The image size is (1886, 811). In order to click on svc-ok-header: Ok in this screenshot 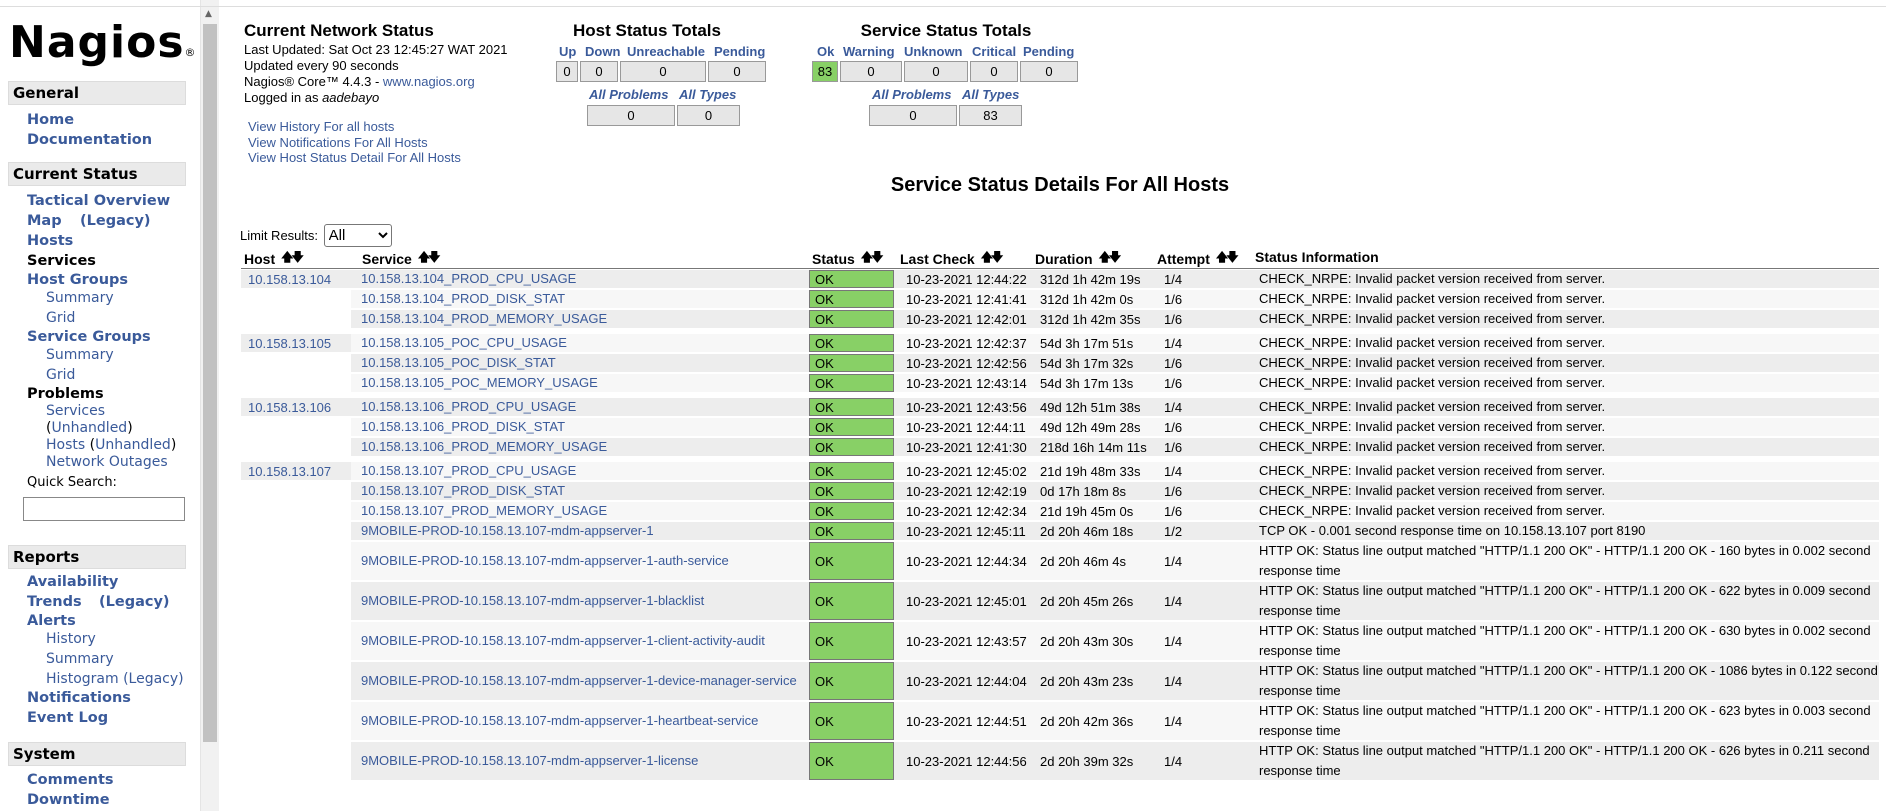, I will do `click(825, 51)`.